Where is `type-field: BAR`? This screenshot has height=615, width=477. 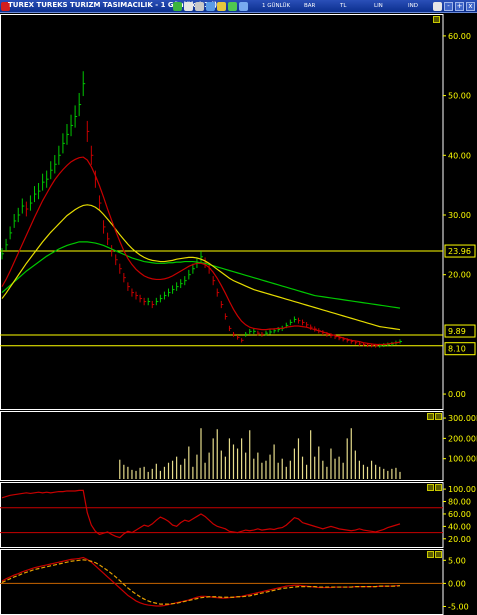
type-field: BAR is located at coordinates (309, 6).